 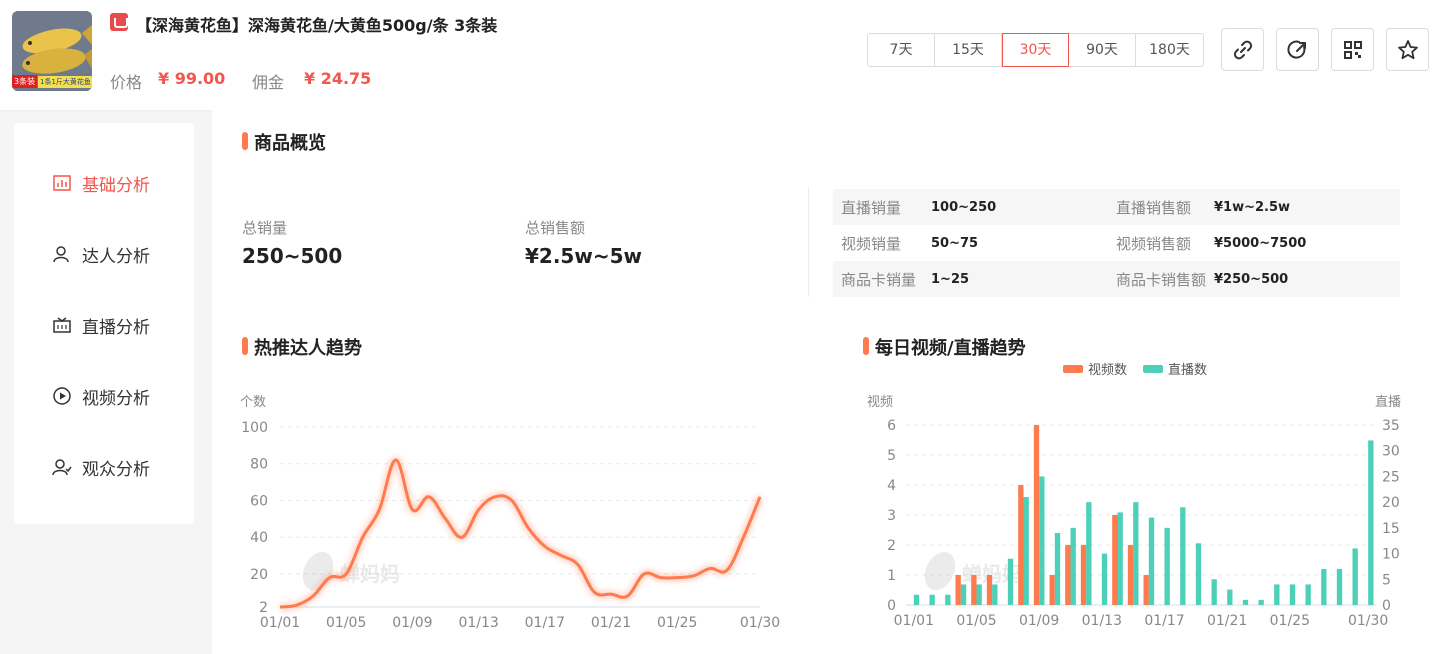 What do you see at coordinates (126, 82) in the screenshot?
I see `price-label: 价格` at bounding box center [126, 82].